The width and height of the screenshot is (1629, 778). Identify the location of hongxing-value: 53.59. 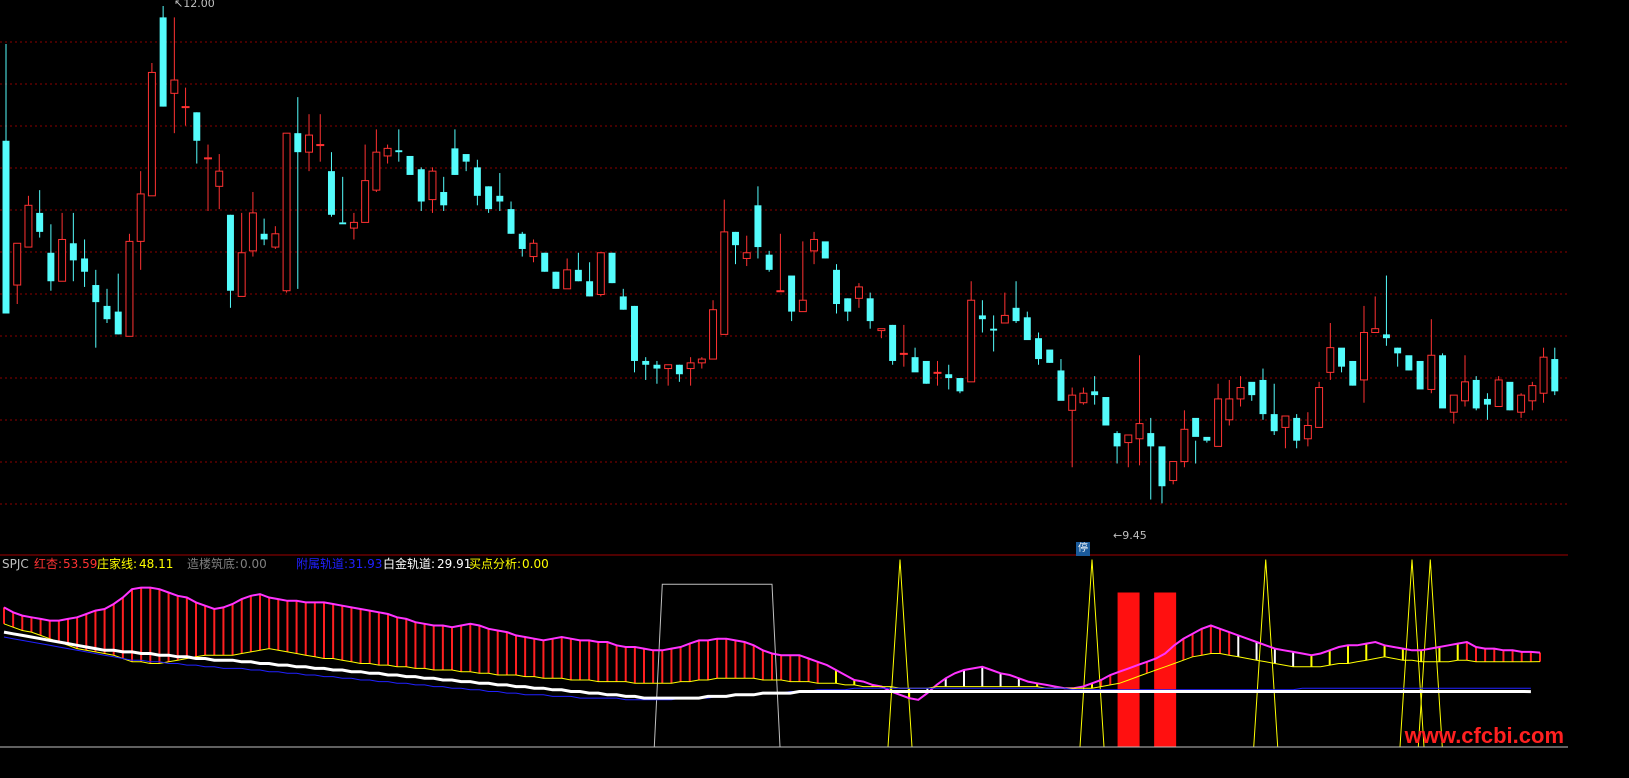
(80, 564).